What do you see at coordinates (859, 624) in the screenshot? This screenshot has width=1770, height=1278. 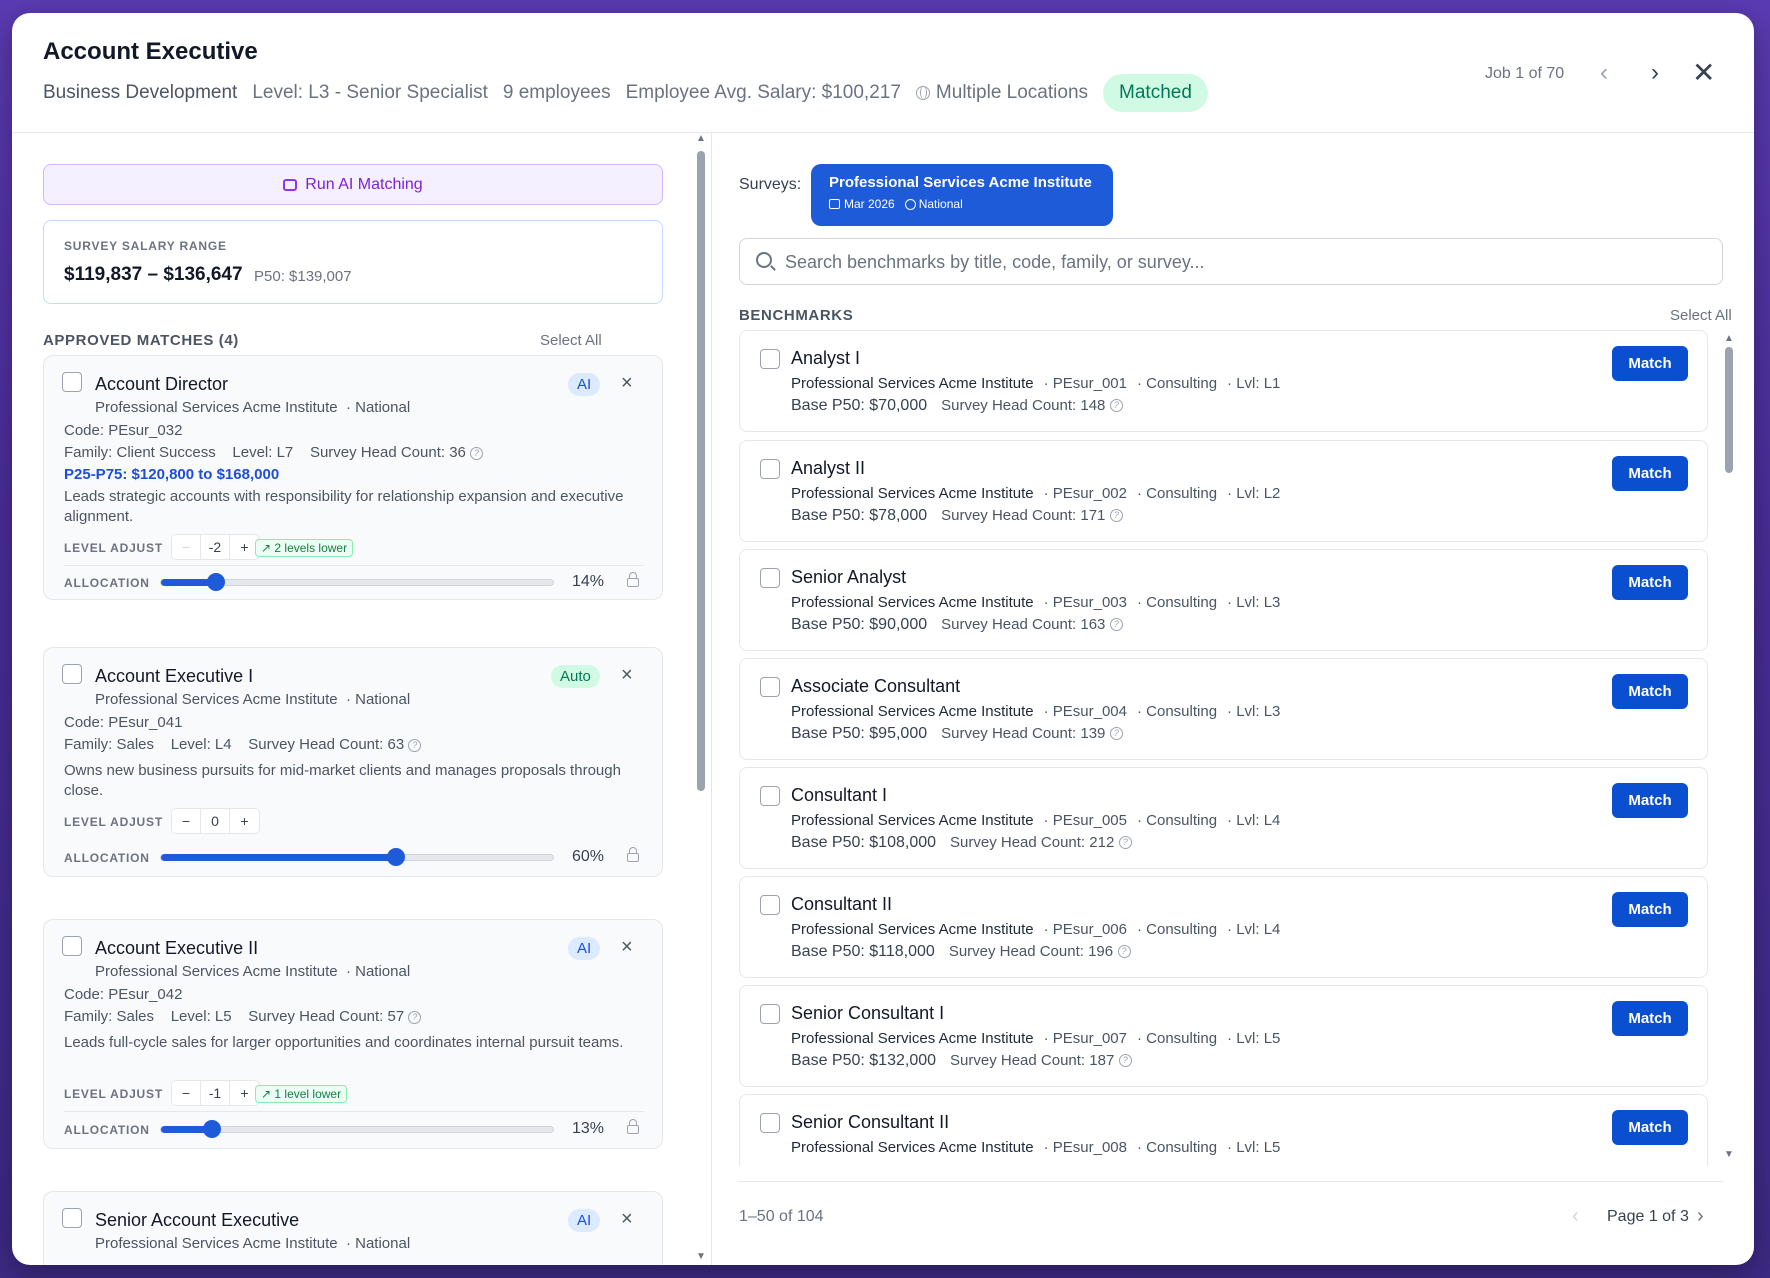 I see `base-p50: Base P50: $90,000` at bounding box center [859, 624].